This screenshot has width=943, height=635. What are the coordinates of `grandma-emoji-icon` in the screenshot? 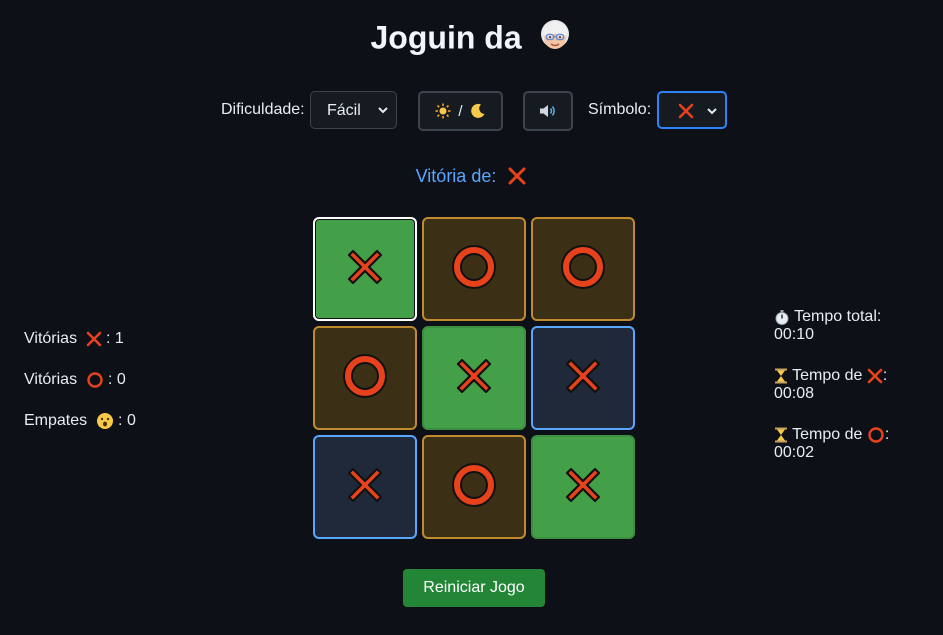 It's located at (555, 40).